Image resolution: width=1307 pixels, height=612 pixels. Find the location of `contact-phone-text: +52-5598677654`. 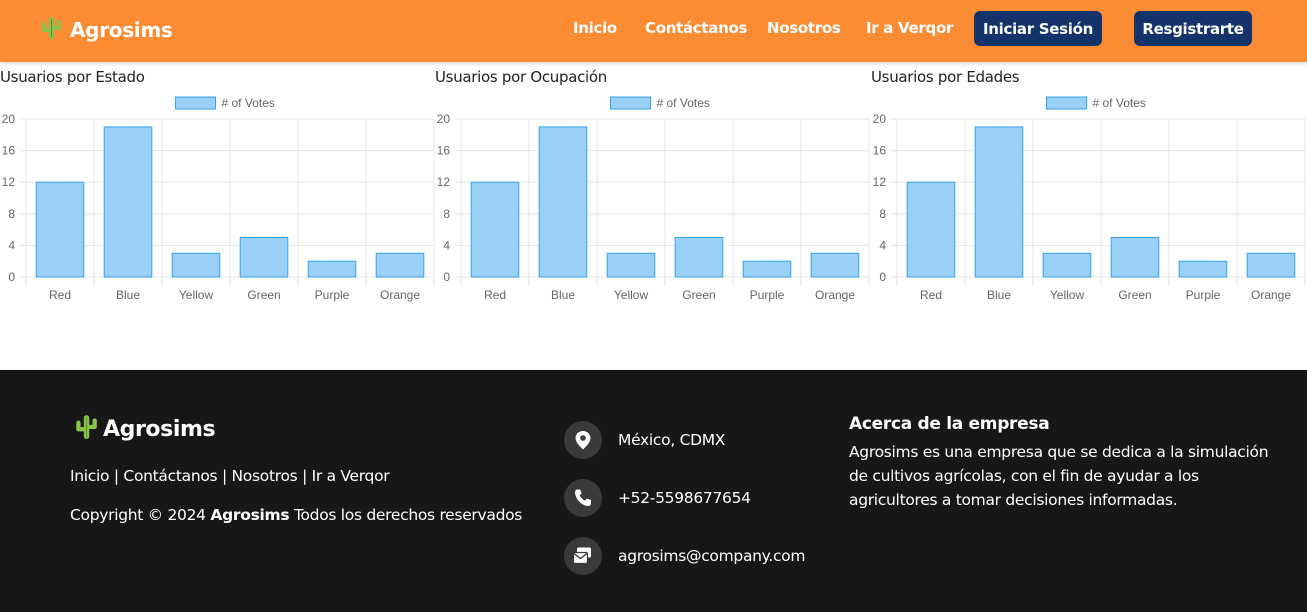

contact-phone-text: +52-5598677654 is located at coordinates (684, 498).